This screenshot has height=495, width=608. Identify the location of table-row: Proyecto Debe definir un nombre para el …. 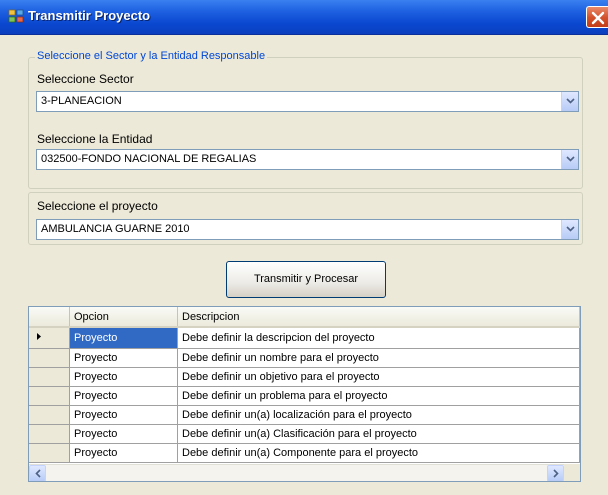
(304, 358).